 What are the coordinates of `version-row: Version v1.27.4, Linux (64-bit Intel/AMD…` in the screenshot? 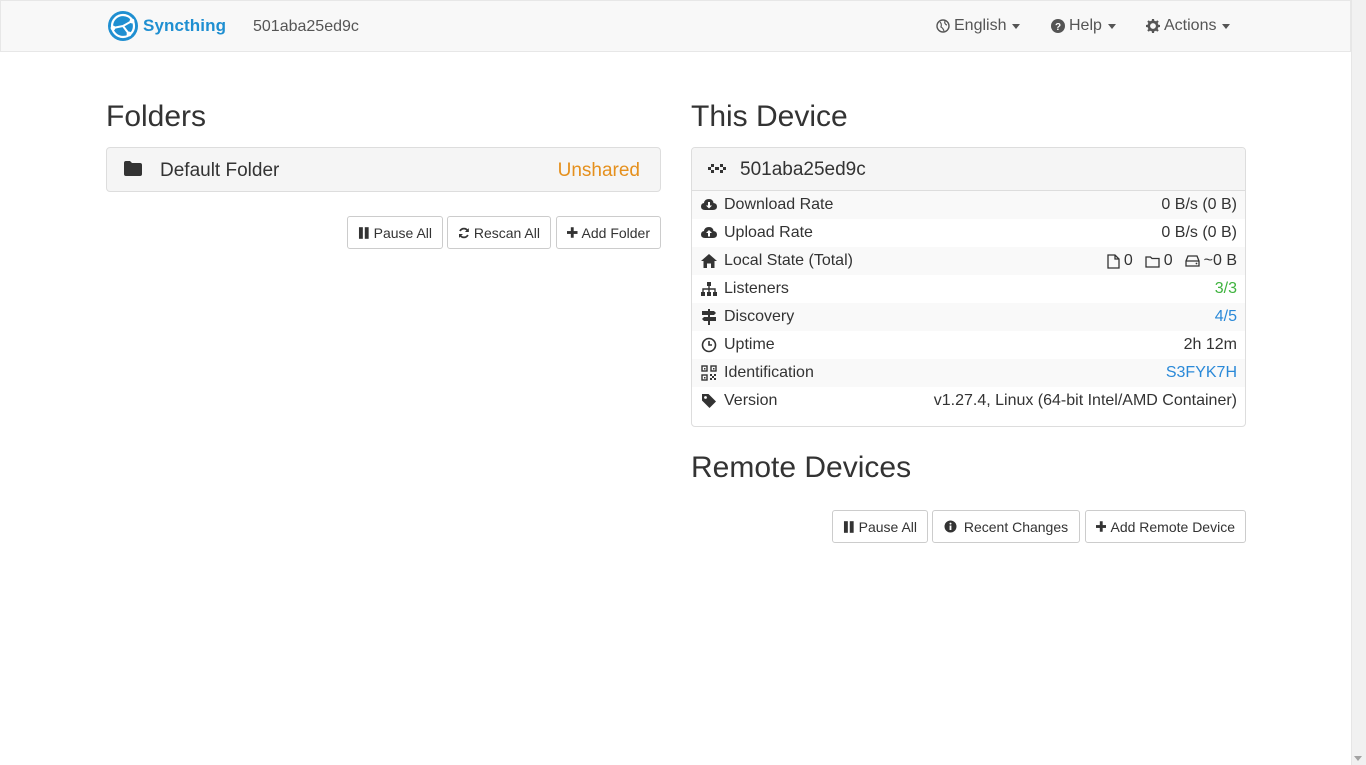 It's located at (968, 401).